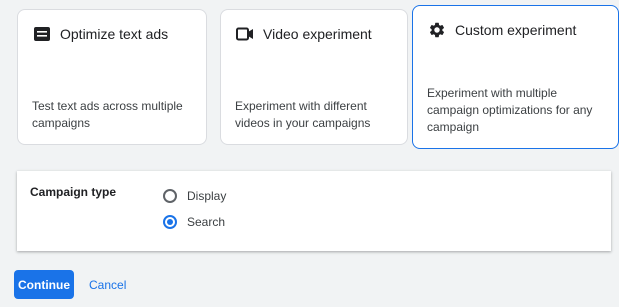 The height and width of the screenshot is (307, 619). What do you see at coordinates (317, 34) in the screenshot?
I see `card-title: Video experiment` at bounding box center [317, 34].